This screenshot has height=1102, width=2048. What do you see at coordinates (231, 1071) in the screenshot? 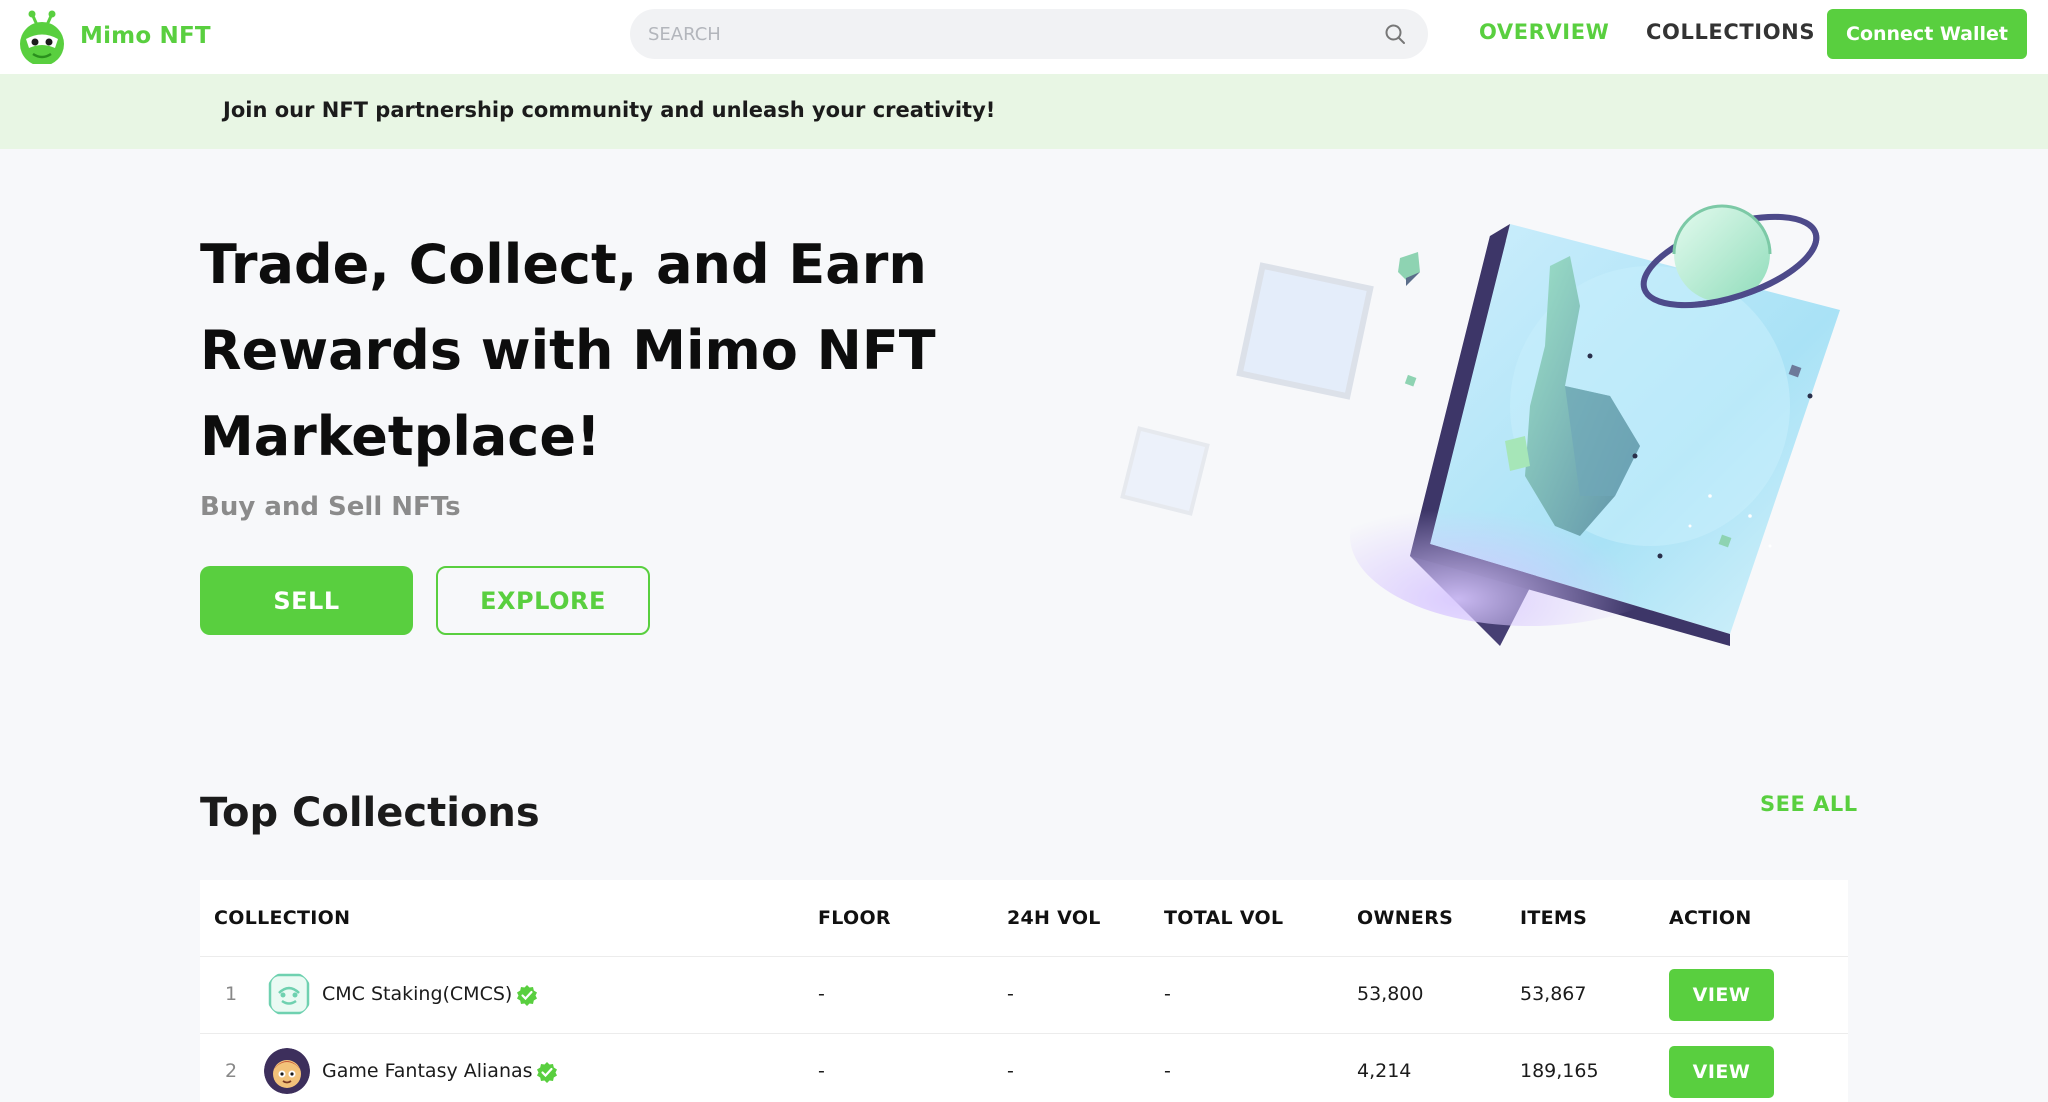
I see `row-rank: 2` at bounding box center [231, 1071].